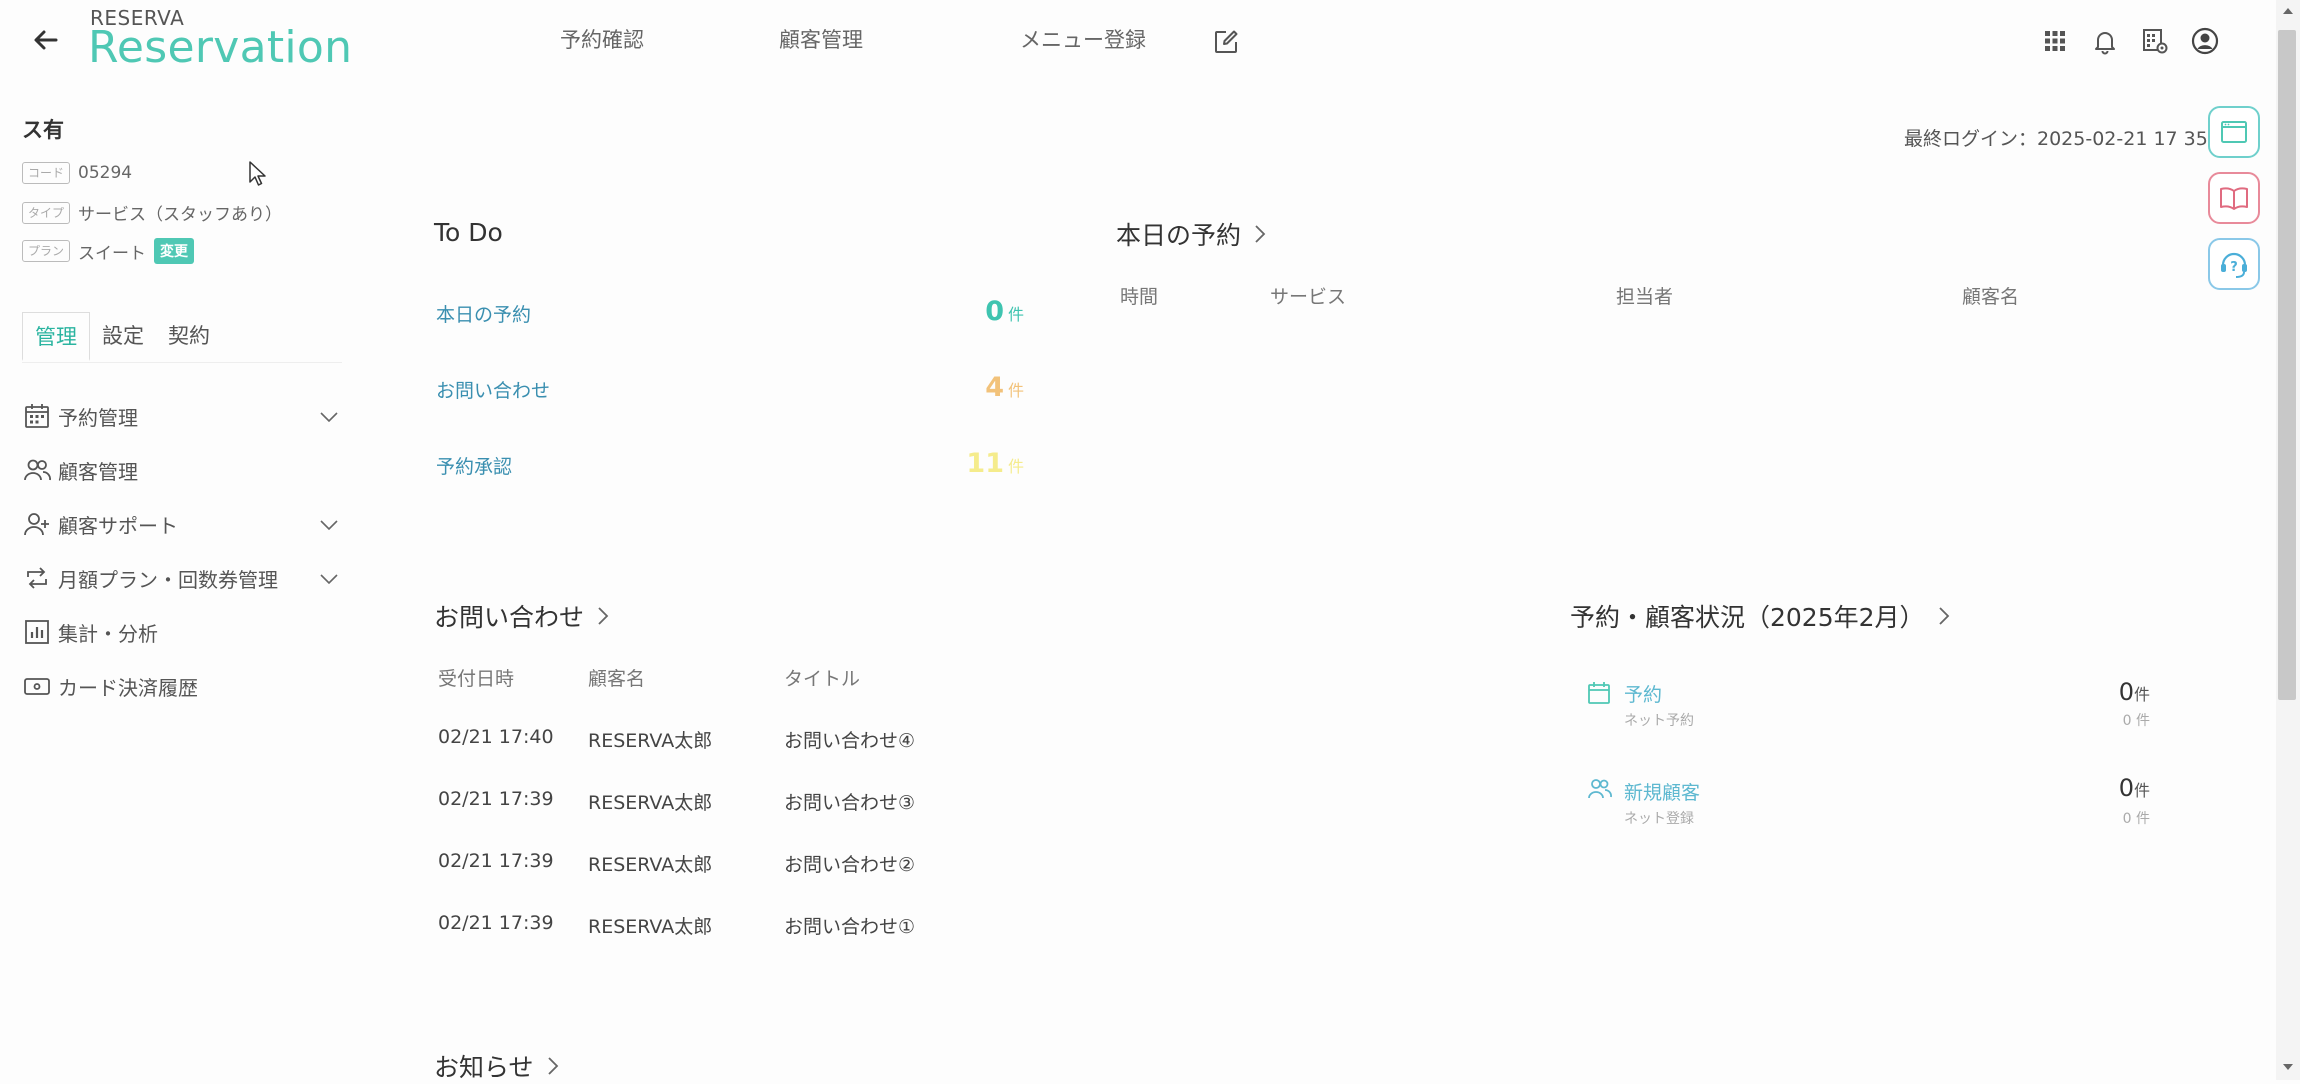  Describe the element at coordinates (37, 416) in the screenshot. I see `calendar-icon` at that location.